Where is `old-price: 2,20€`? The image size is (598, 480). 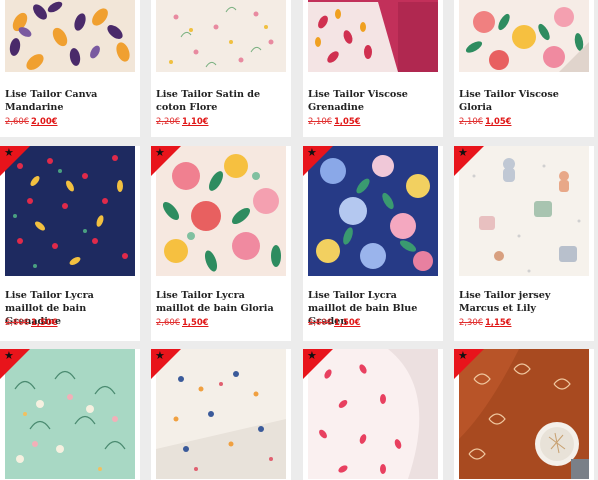
old-price: 2,20€ is located at coordinates (168, 121).